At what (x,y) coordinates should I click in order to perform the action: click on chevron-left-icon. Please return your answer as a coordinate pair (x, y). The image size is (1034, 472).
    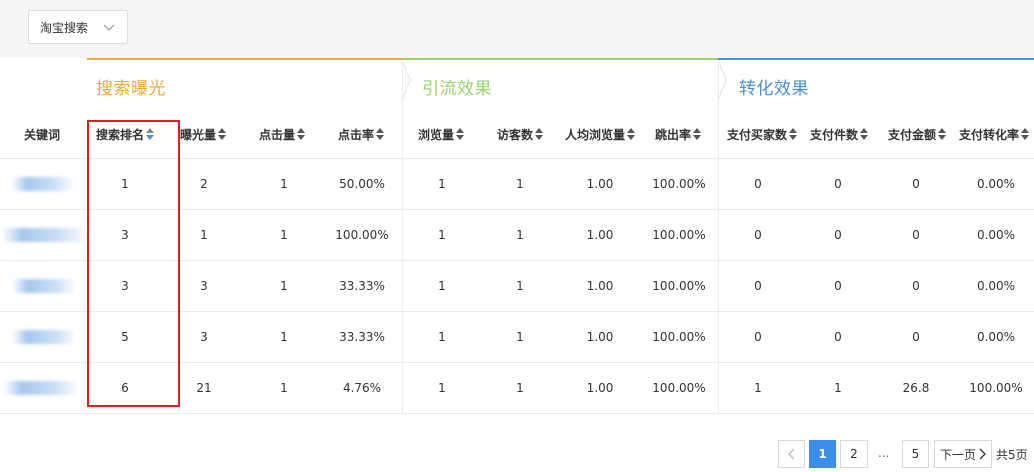
    Looking at the image, I should click on (790, 454).